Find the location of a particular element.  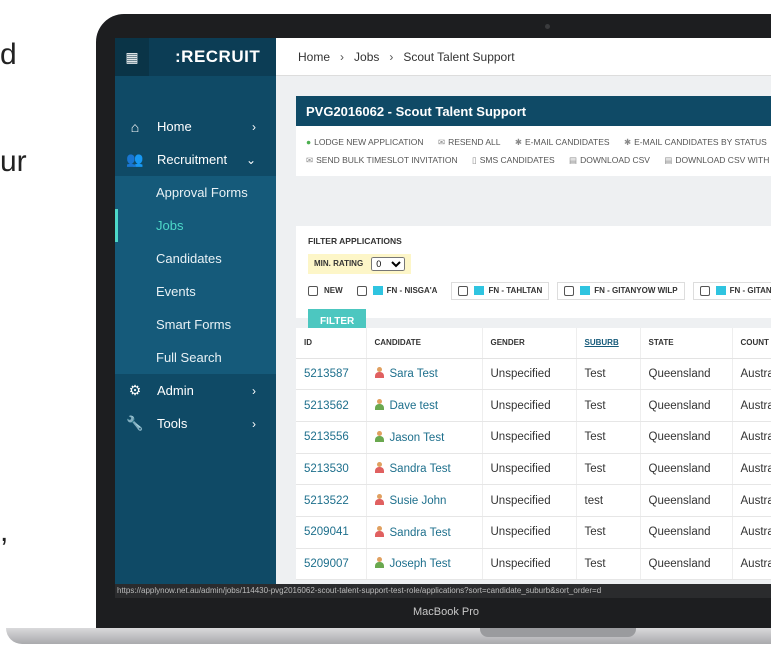

candidate-label: Sandra Test is located at coordinates (420, 532).